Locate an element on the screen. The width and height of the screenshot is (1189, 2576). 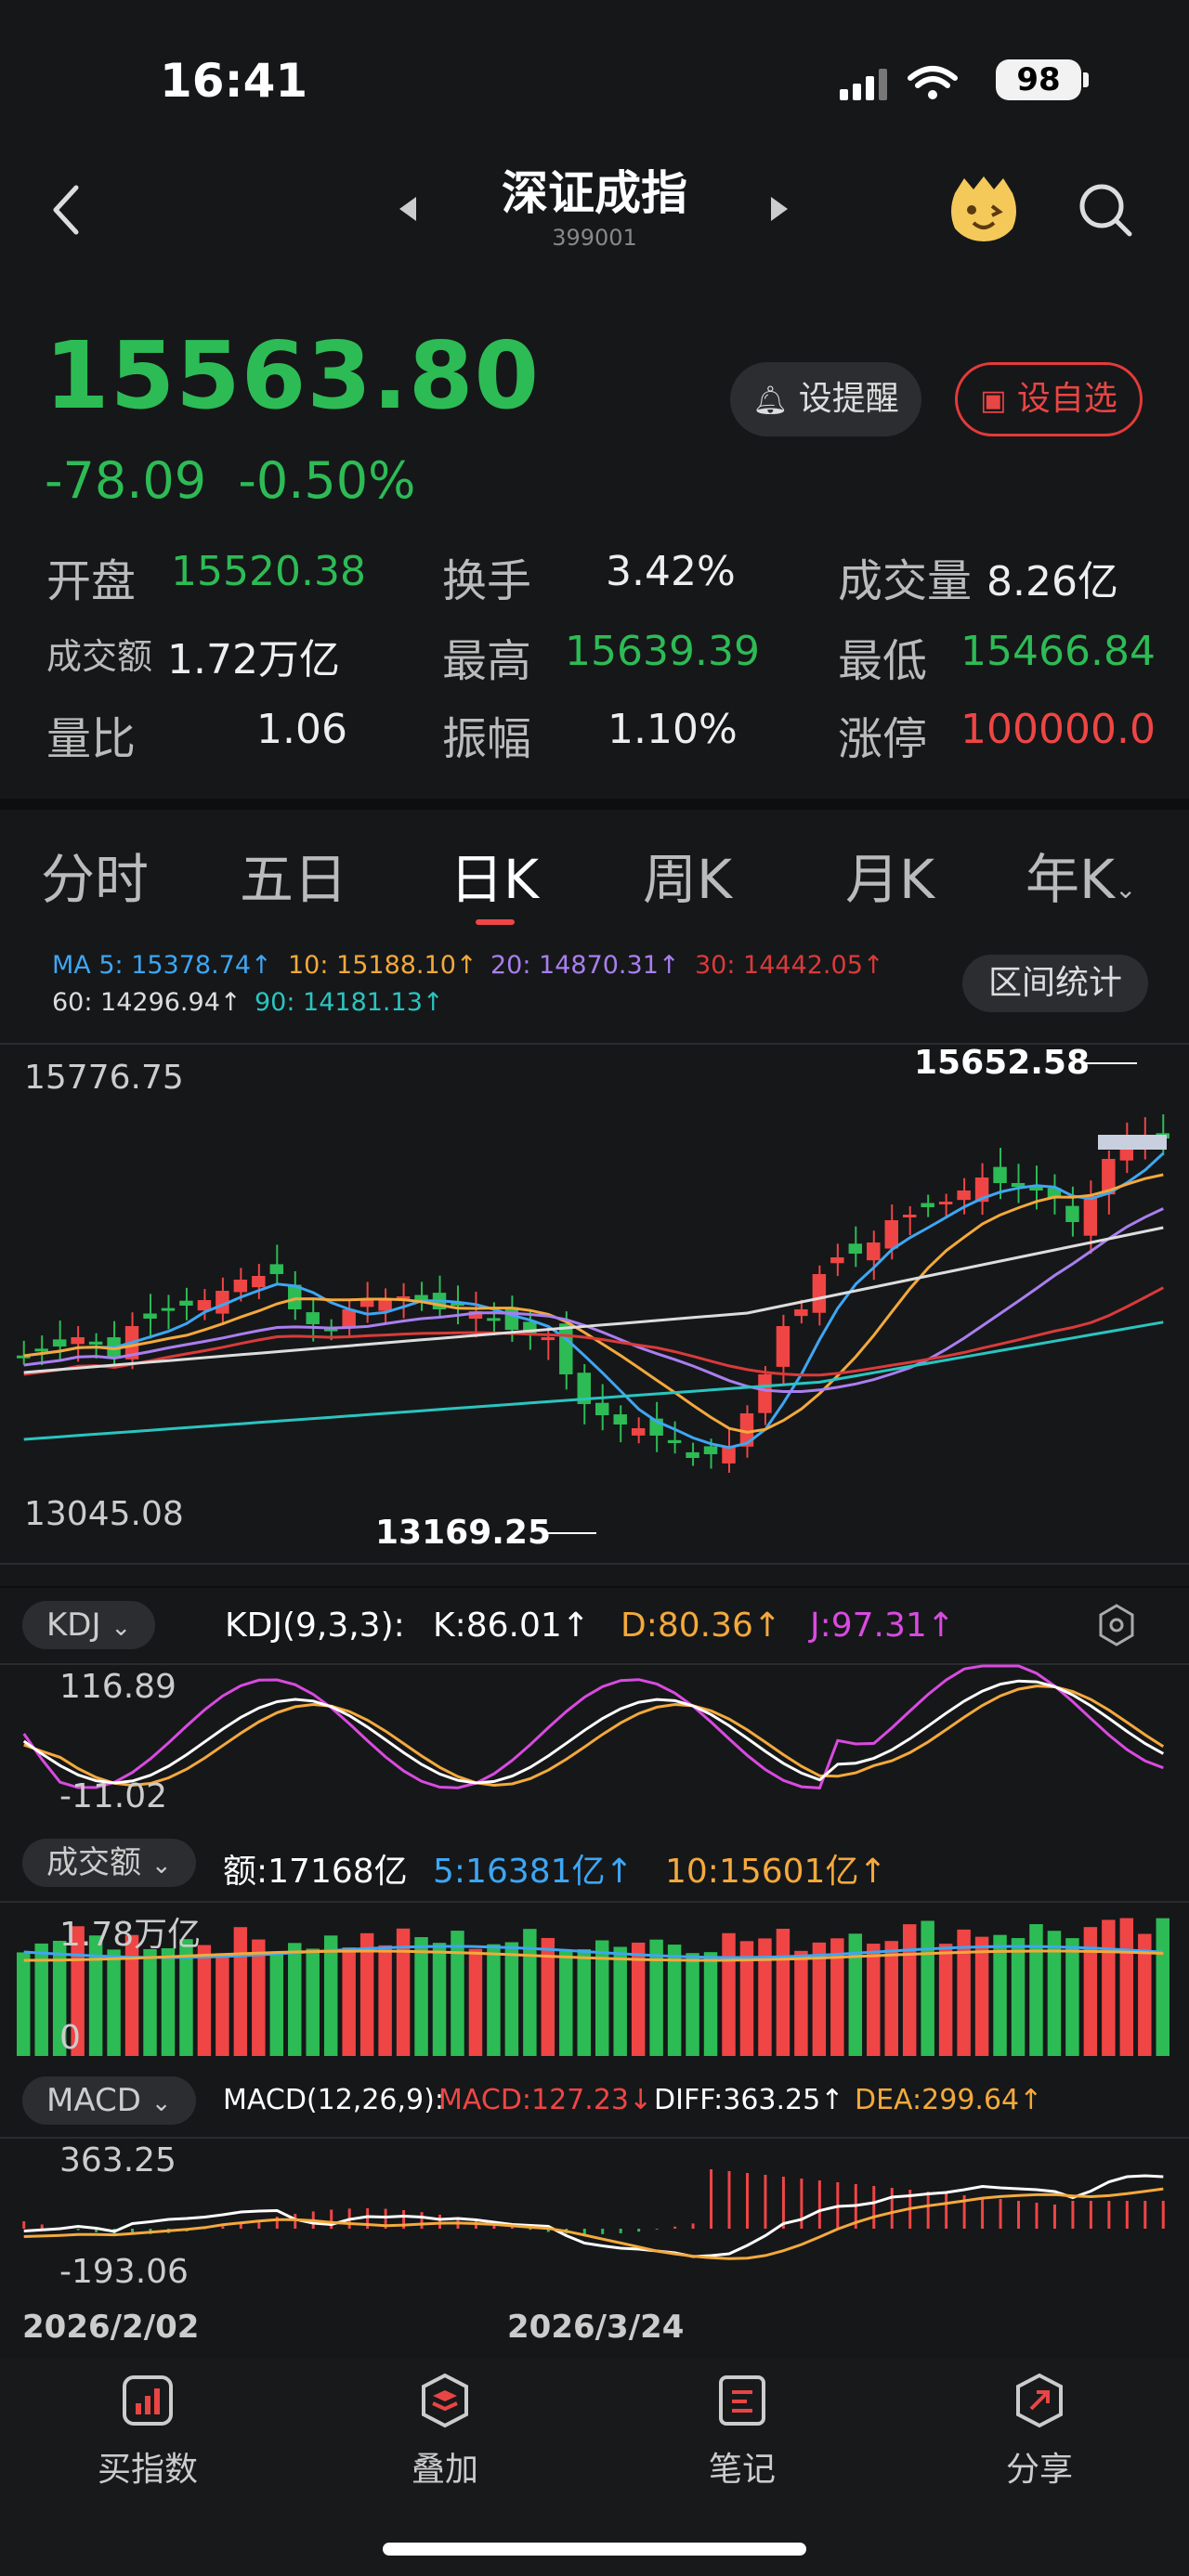
ma10-legend: 10: 15188.10↑ is located at coordinates (383, 966).